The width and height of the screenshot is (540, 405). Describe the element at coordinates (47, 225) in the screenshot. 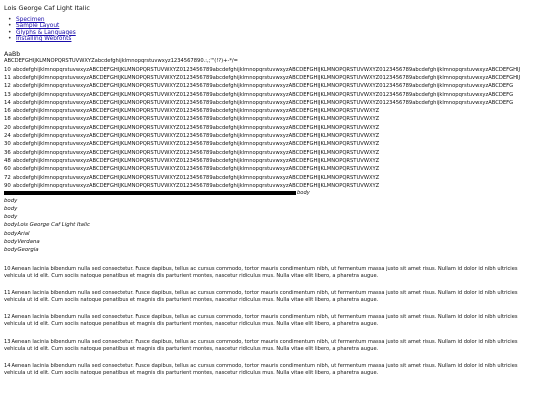

I see `fallback-line: bodyLois George Caf Light Italic` at that location.